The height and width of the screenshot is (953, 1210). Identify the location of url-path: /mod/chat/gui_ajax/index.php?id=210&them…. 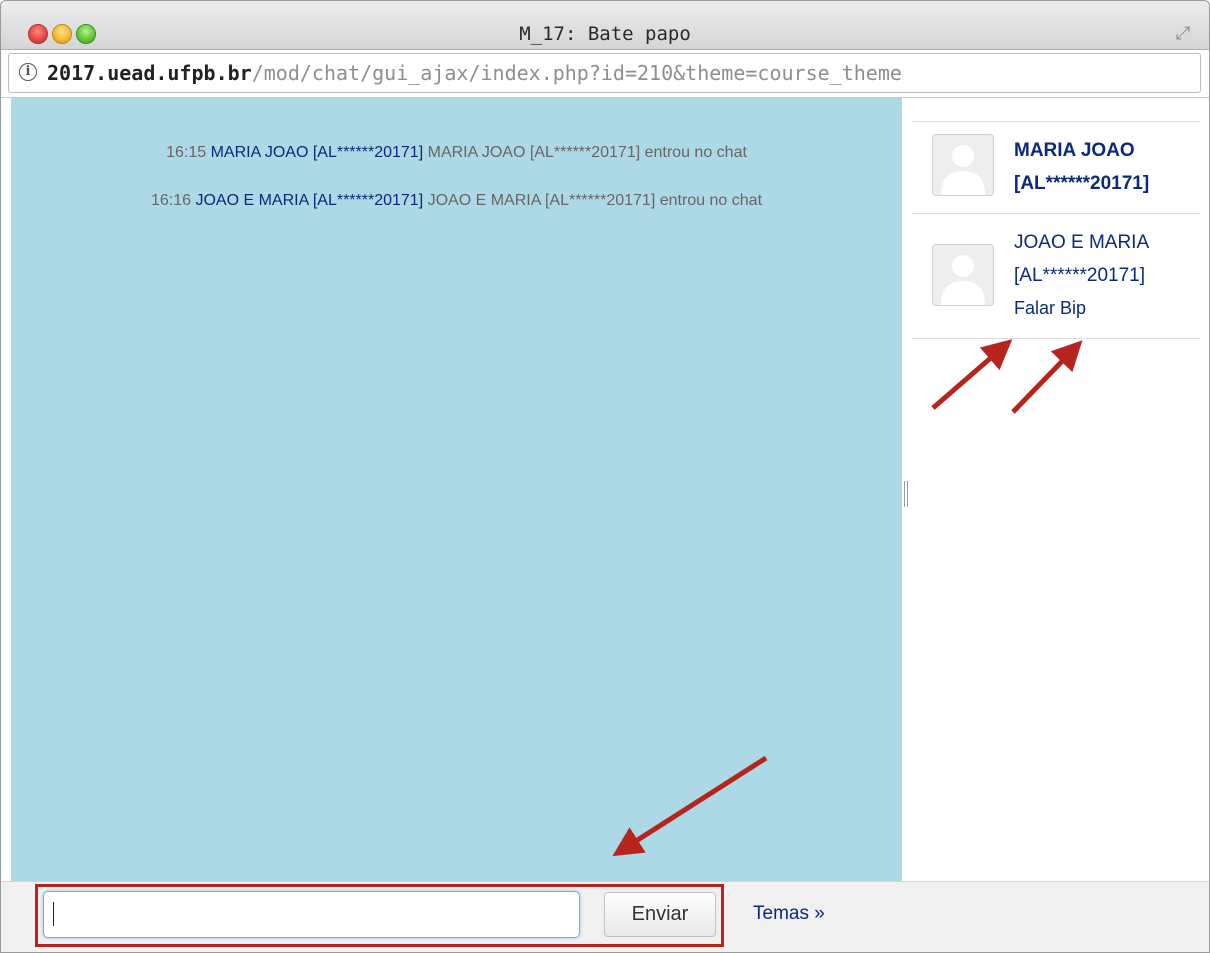
(576, 73).